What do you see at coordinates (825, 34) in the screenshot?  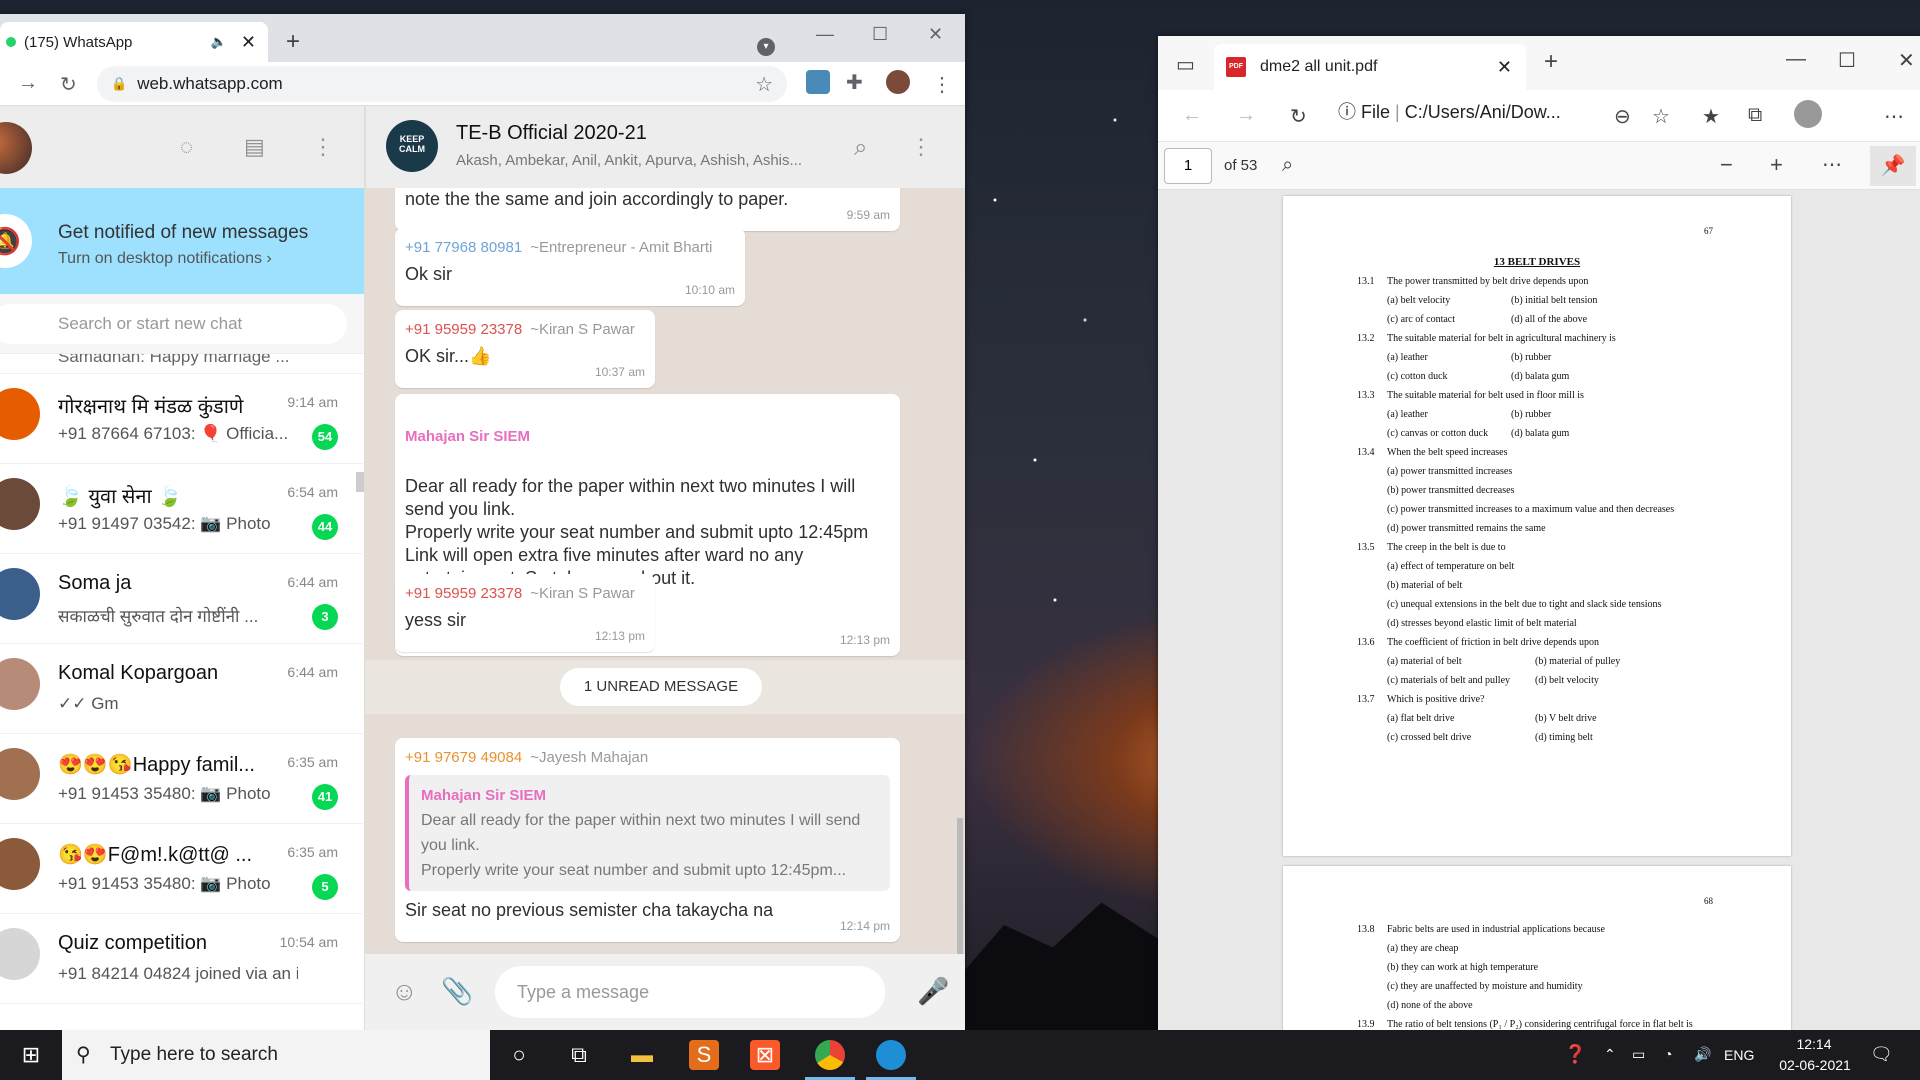 I see `minimize-icon: —` at bounding box center [825, 34].